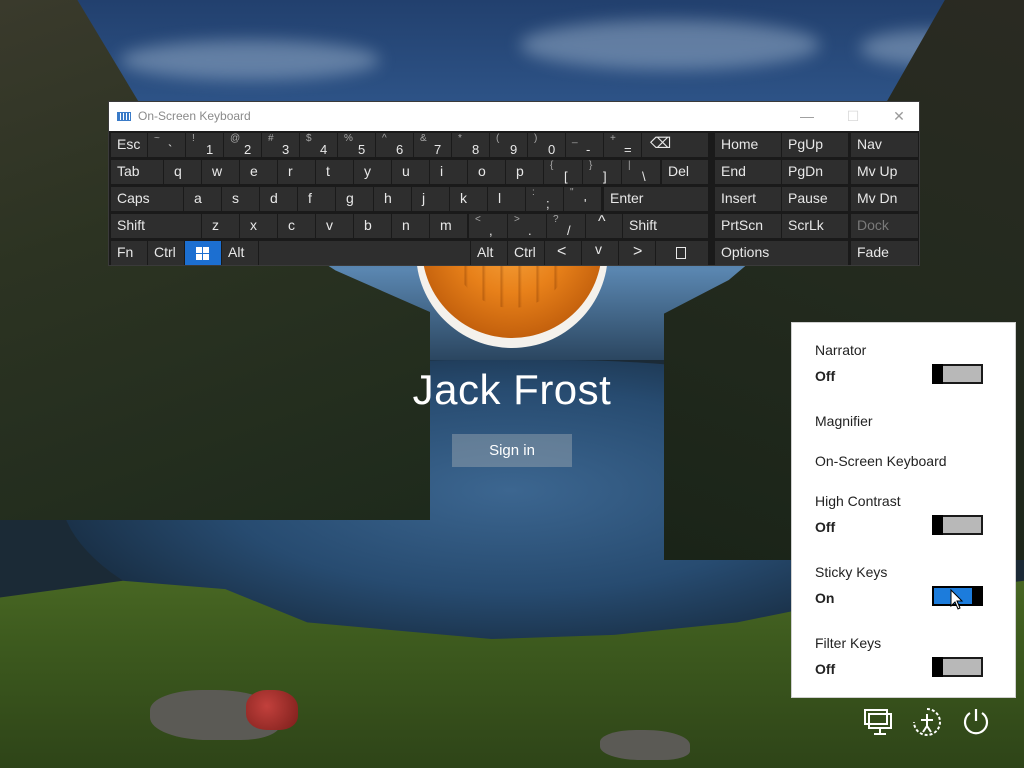 Image resolution: width=1024 pixels, height=768 pixels. I want to click on key-v: v, so click(334, 226).